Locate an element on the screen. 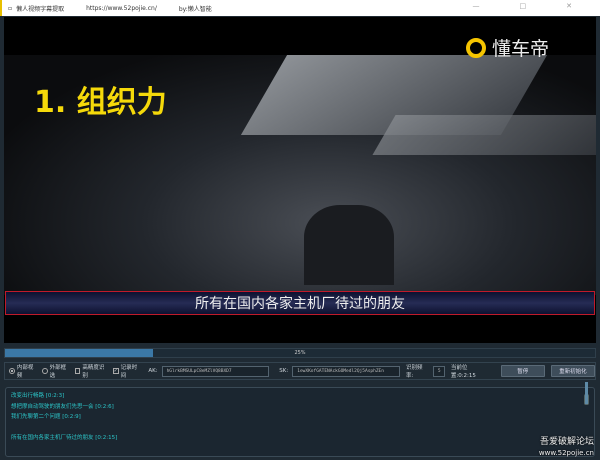 This screenshot has width=600, height=460. subtitle-text: 所有在国内各家主机厂待过的朋友 is located at coordinates (300, 304).